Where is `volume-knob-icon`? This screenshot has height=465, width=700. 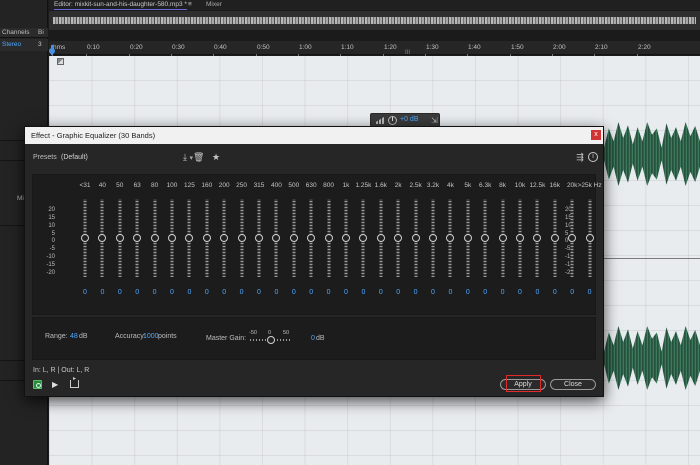 volume-knob-icon is located at coordinates (392, 120).